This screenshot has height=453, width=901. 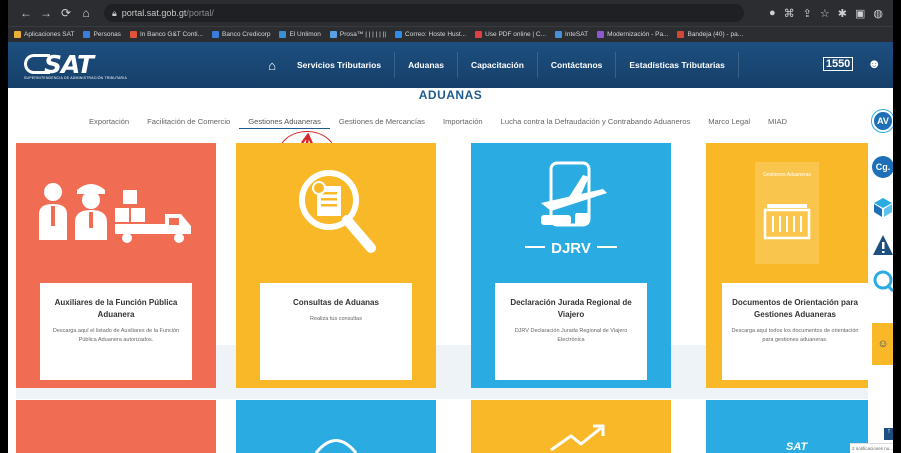 What do you see at coordinates (336, 319) in the screenshot?
I see `card-description: Realiza tus consultas` at bounding box center [336, 319].